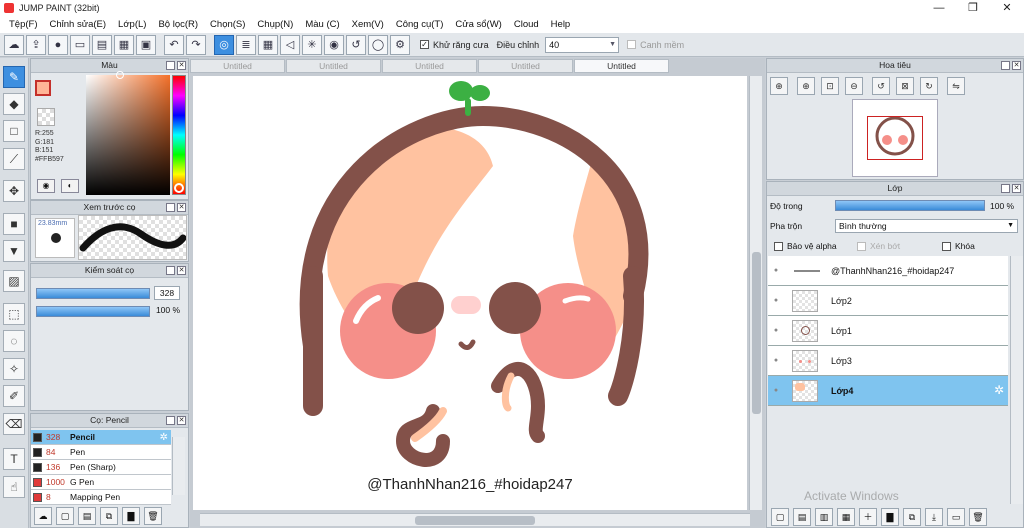  I want to click on layer-item: ● Lớp4 ✲, so click(888, 391).